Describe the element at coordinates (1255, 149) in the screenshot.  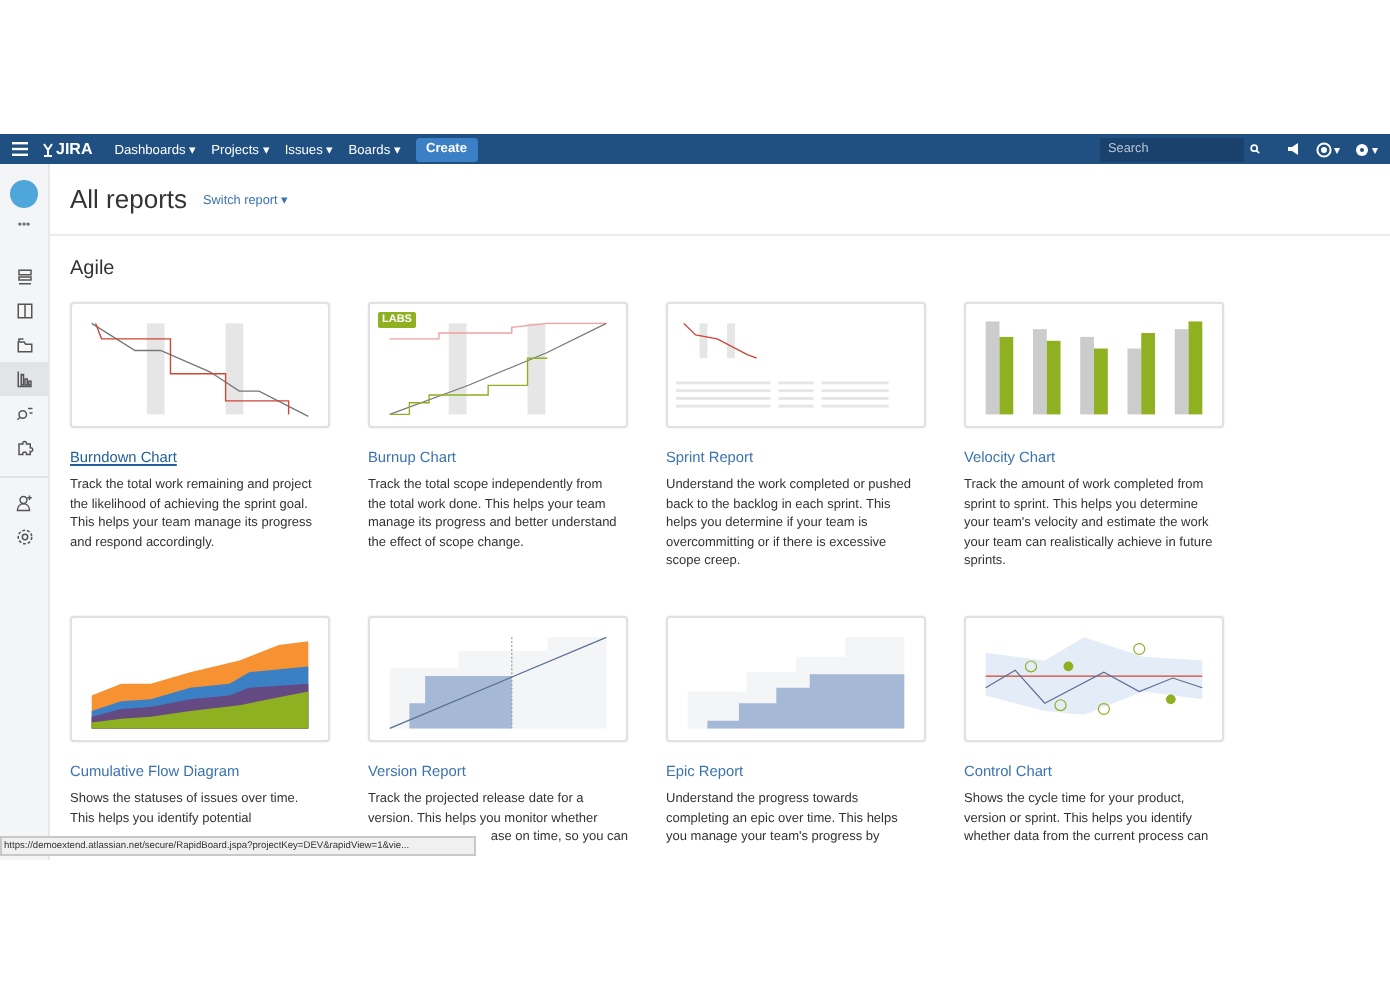
I see `search-icon` at that location.